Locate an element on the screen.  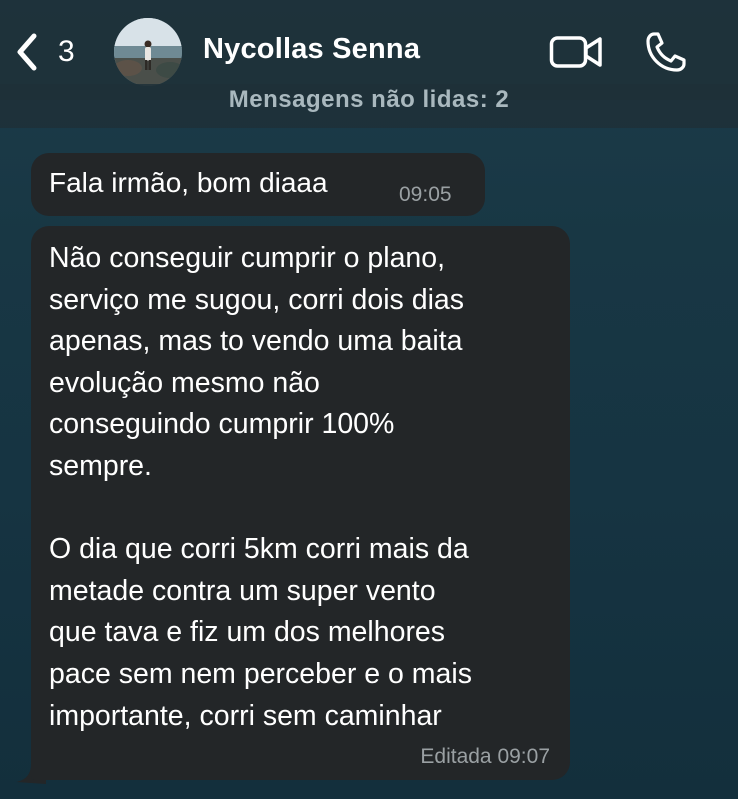
contact-name: Nycollas Senna is located at coordinates (311, 49).